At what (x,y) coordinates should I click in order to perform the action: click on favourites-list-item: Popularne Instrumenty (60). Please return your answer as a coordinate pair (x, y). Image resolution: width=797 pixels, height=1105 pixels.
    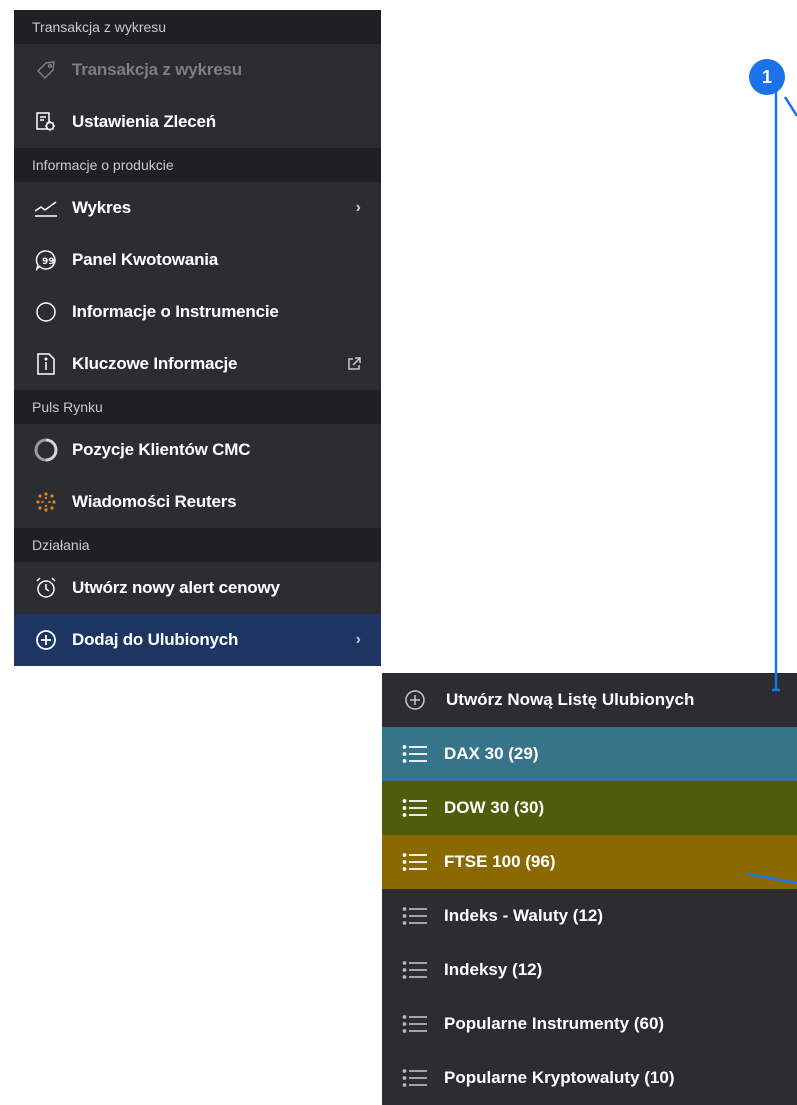
    Looking at the image, I should click on (589, 1024).